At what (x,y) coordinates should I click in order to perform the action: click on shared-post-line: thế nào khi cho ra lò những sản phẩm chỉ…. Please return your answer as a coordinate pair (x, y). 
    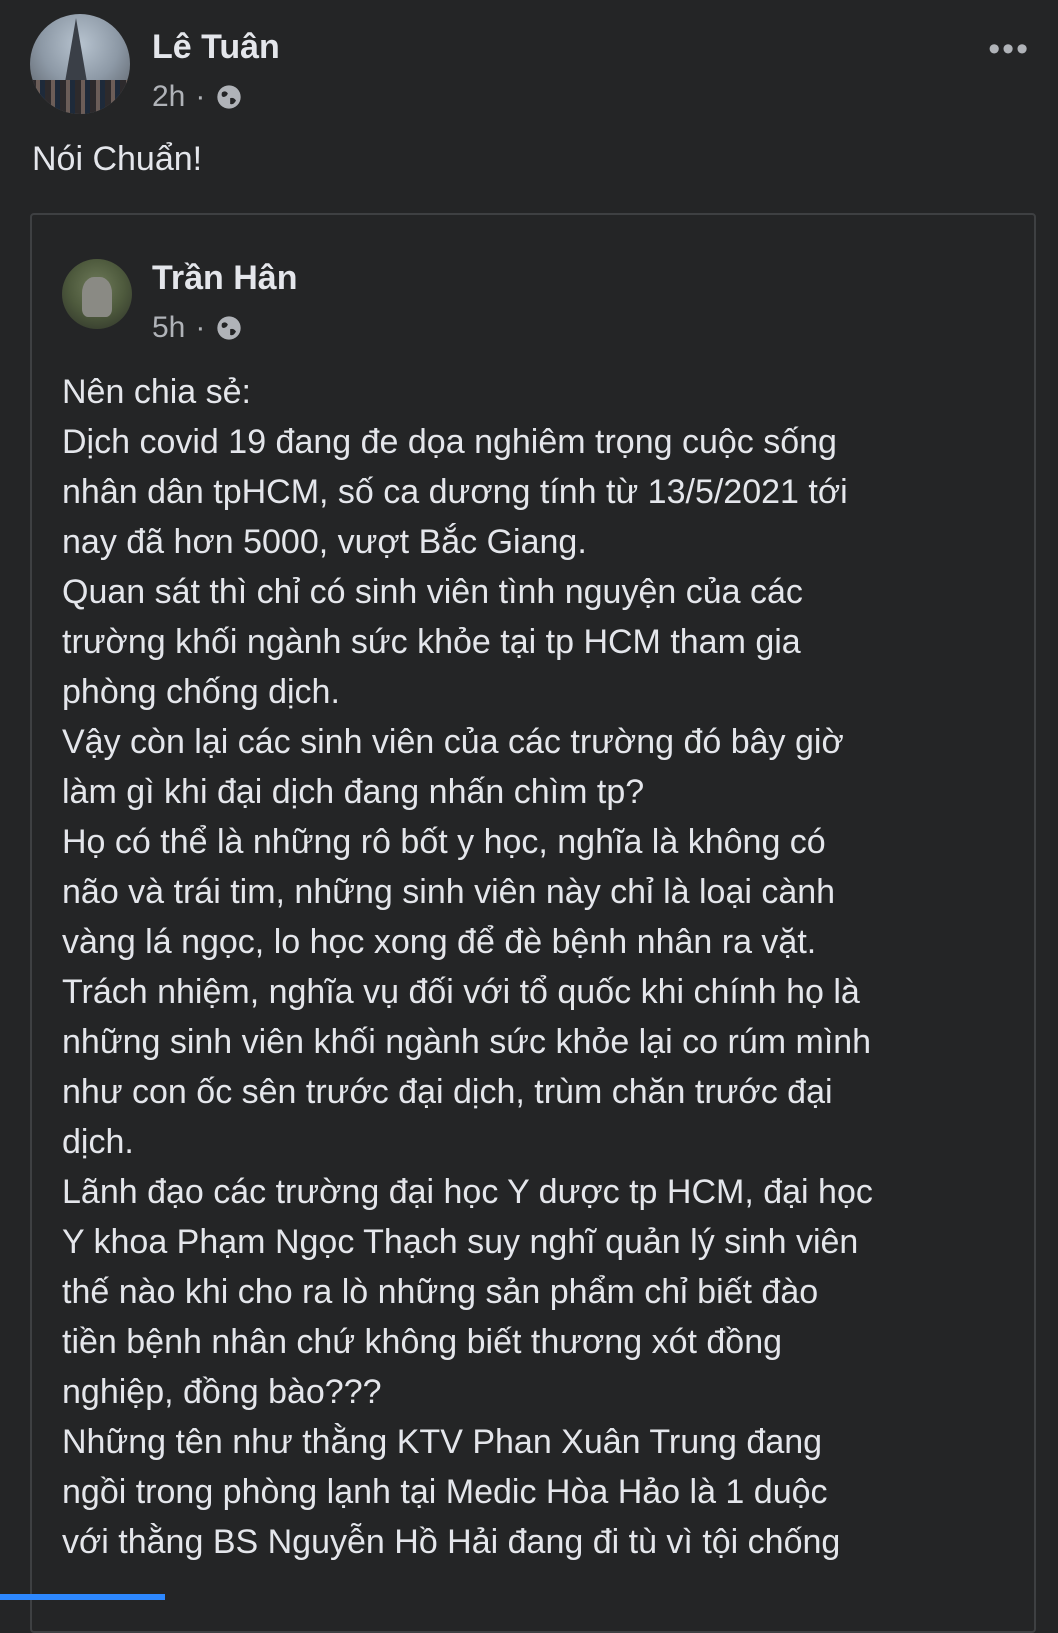
    Looking at the image, I should click on (440, 1292).